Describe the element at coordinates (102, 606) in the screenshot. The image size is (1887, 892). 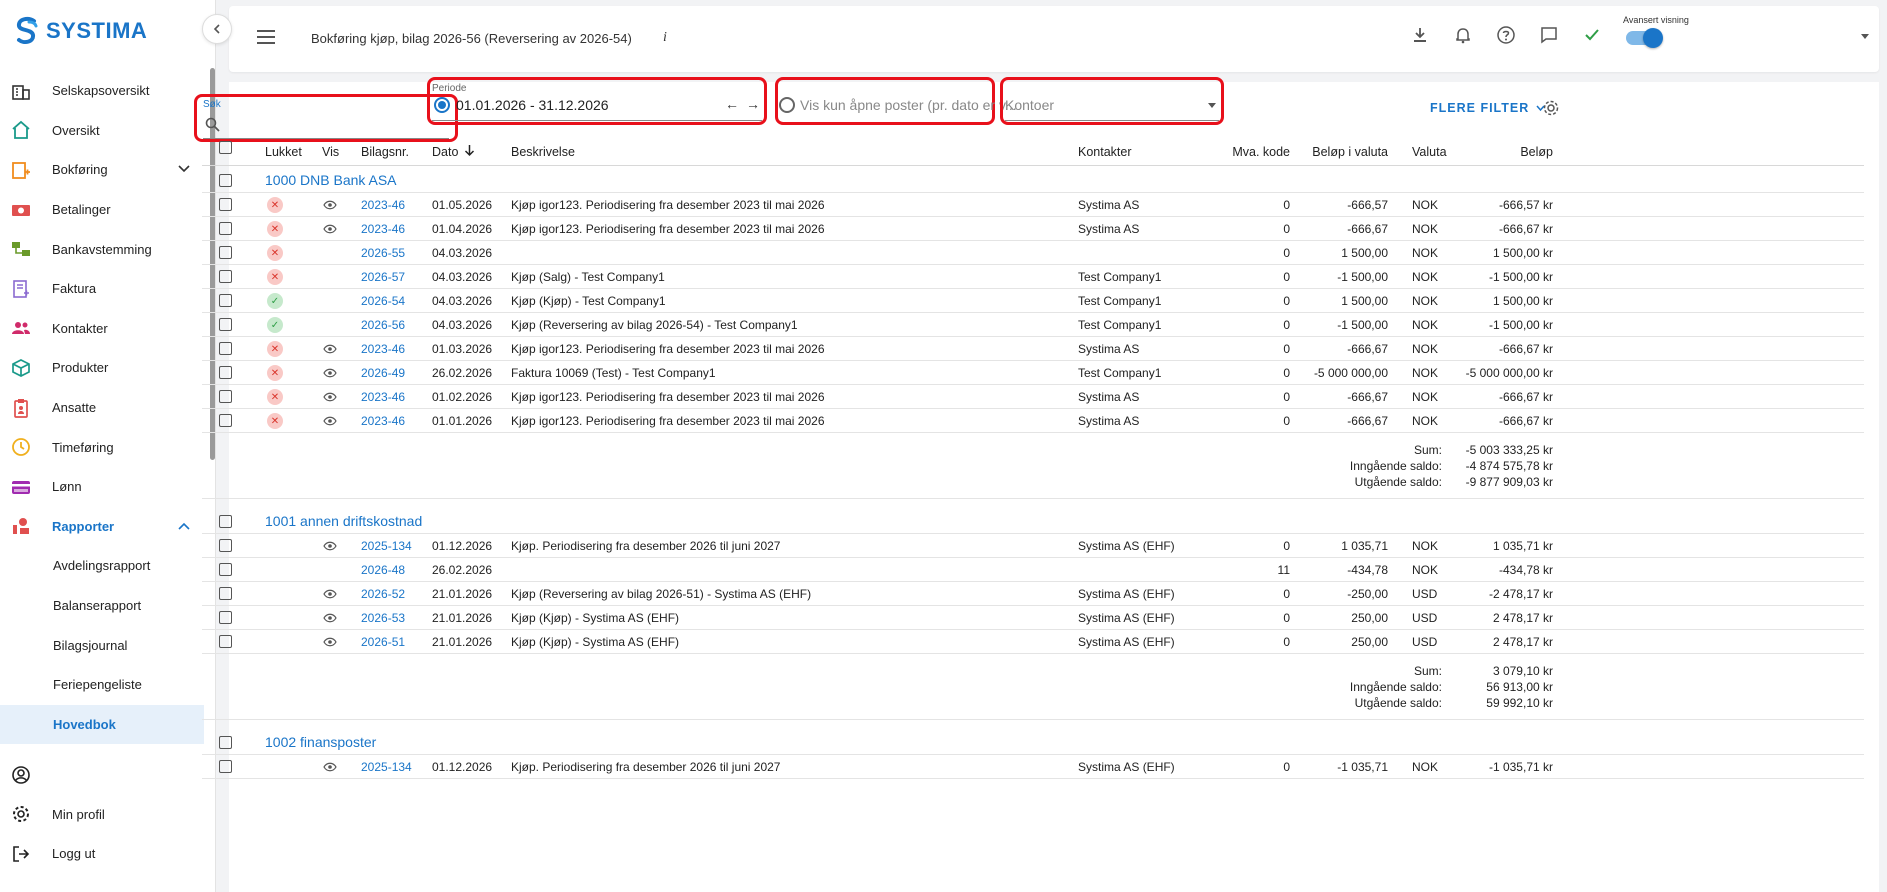
I see `sidebar-subitem-balanserapport: Balanserapport` at that location.